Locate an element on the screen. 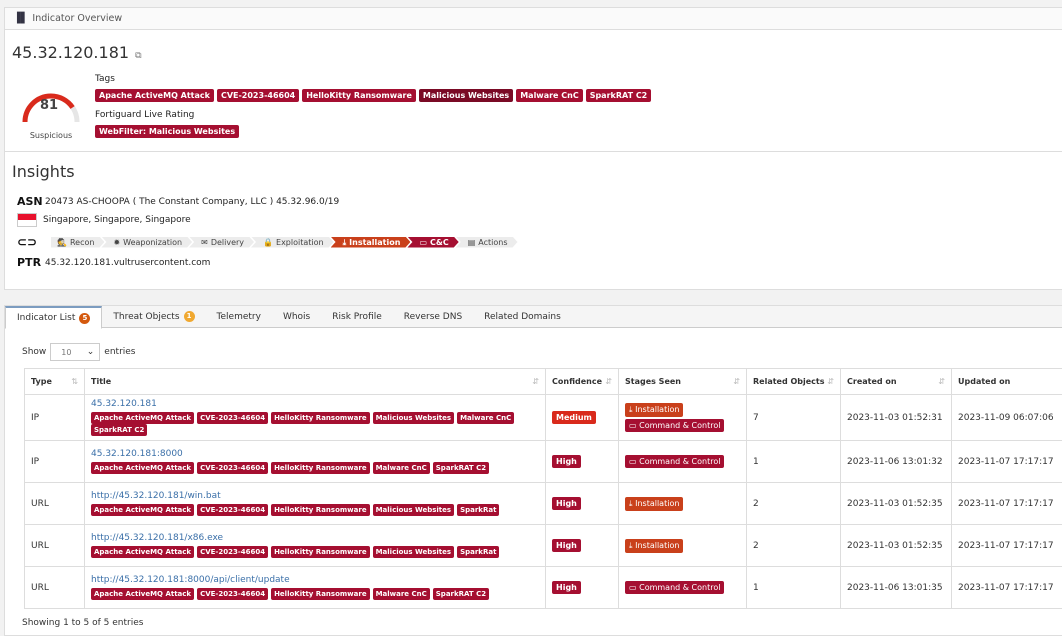 The image size is (1062, 636). stage-icon: 🔒 is located at coordinates (268, 242).